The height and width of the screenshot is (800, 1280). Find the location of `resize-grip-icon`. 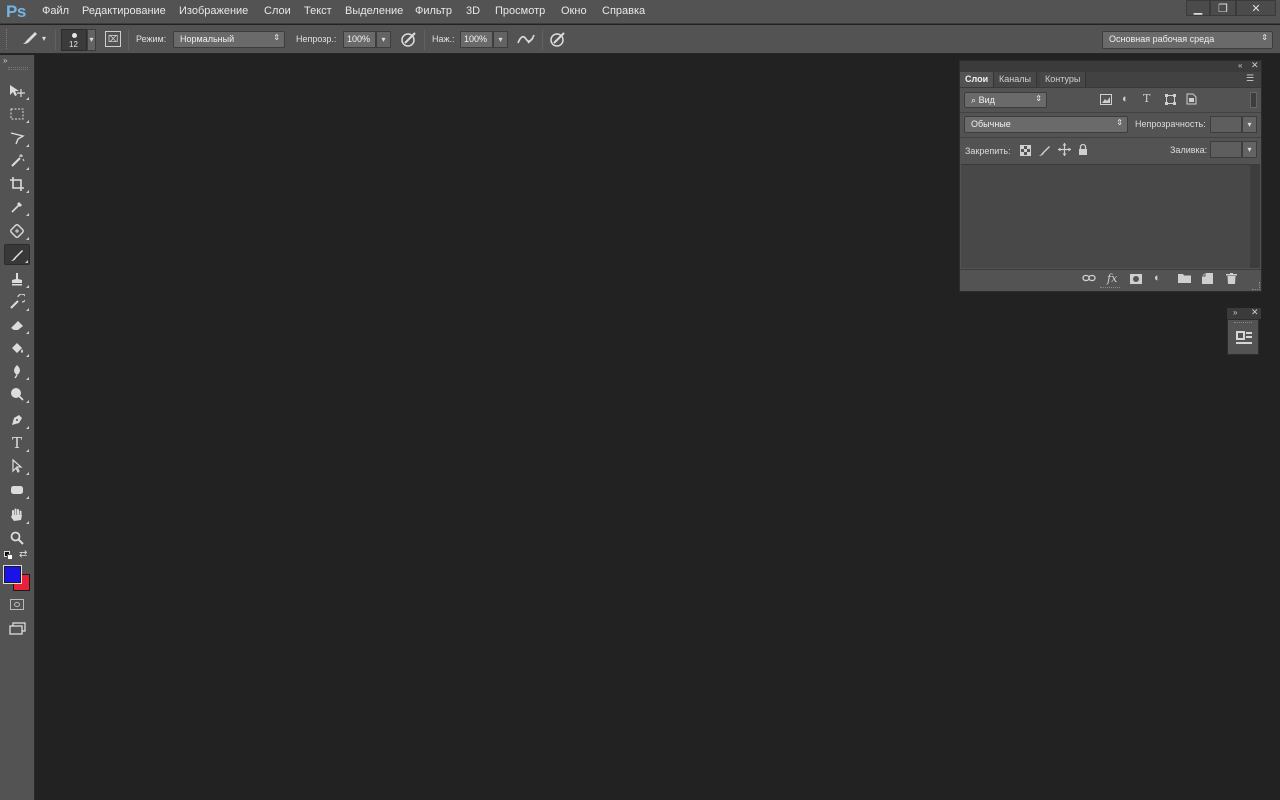

resize-grip-icon is located at coordinates (1256, 286).